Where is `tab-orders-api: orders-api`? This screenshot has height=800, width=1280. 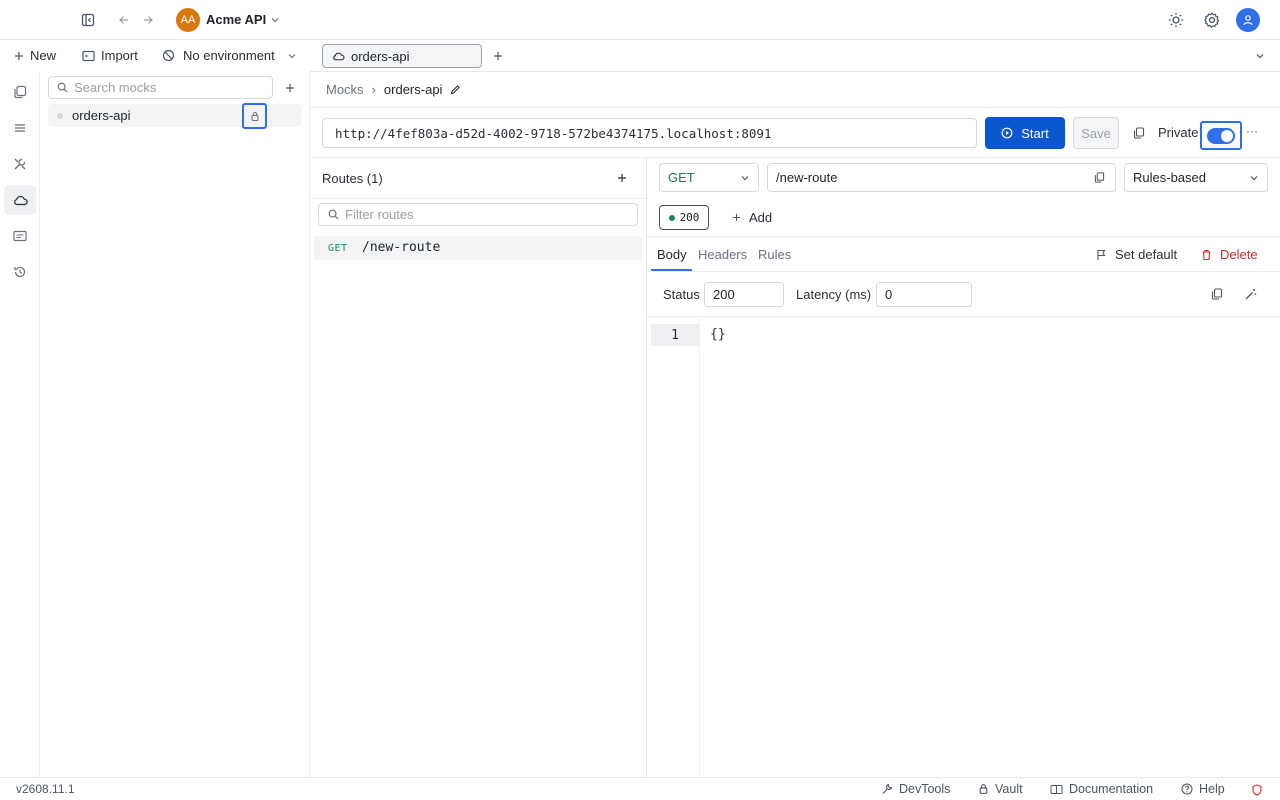 tab-orders-api: orders-api is located at coordinates (402, 56).